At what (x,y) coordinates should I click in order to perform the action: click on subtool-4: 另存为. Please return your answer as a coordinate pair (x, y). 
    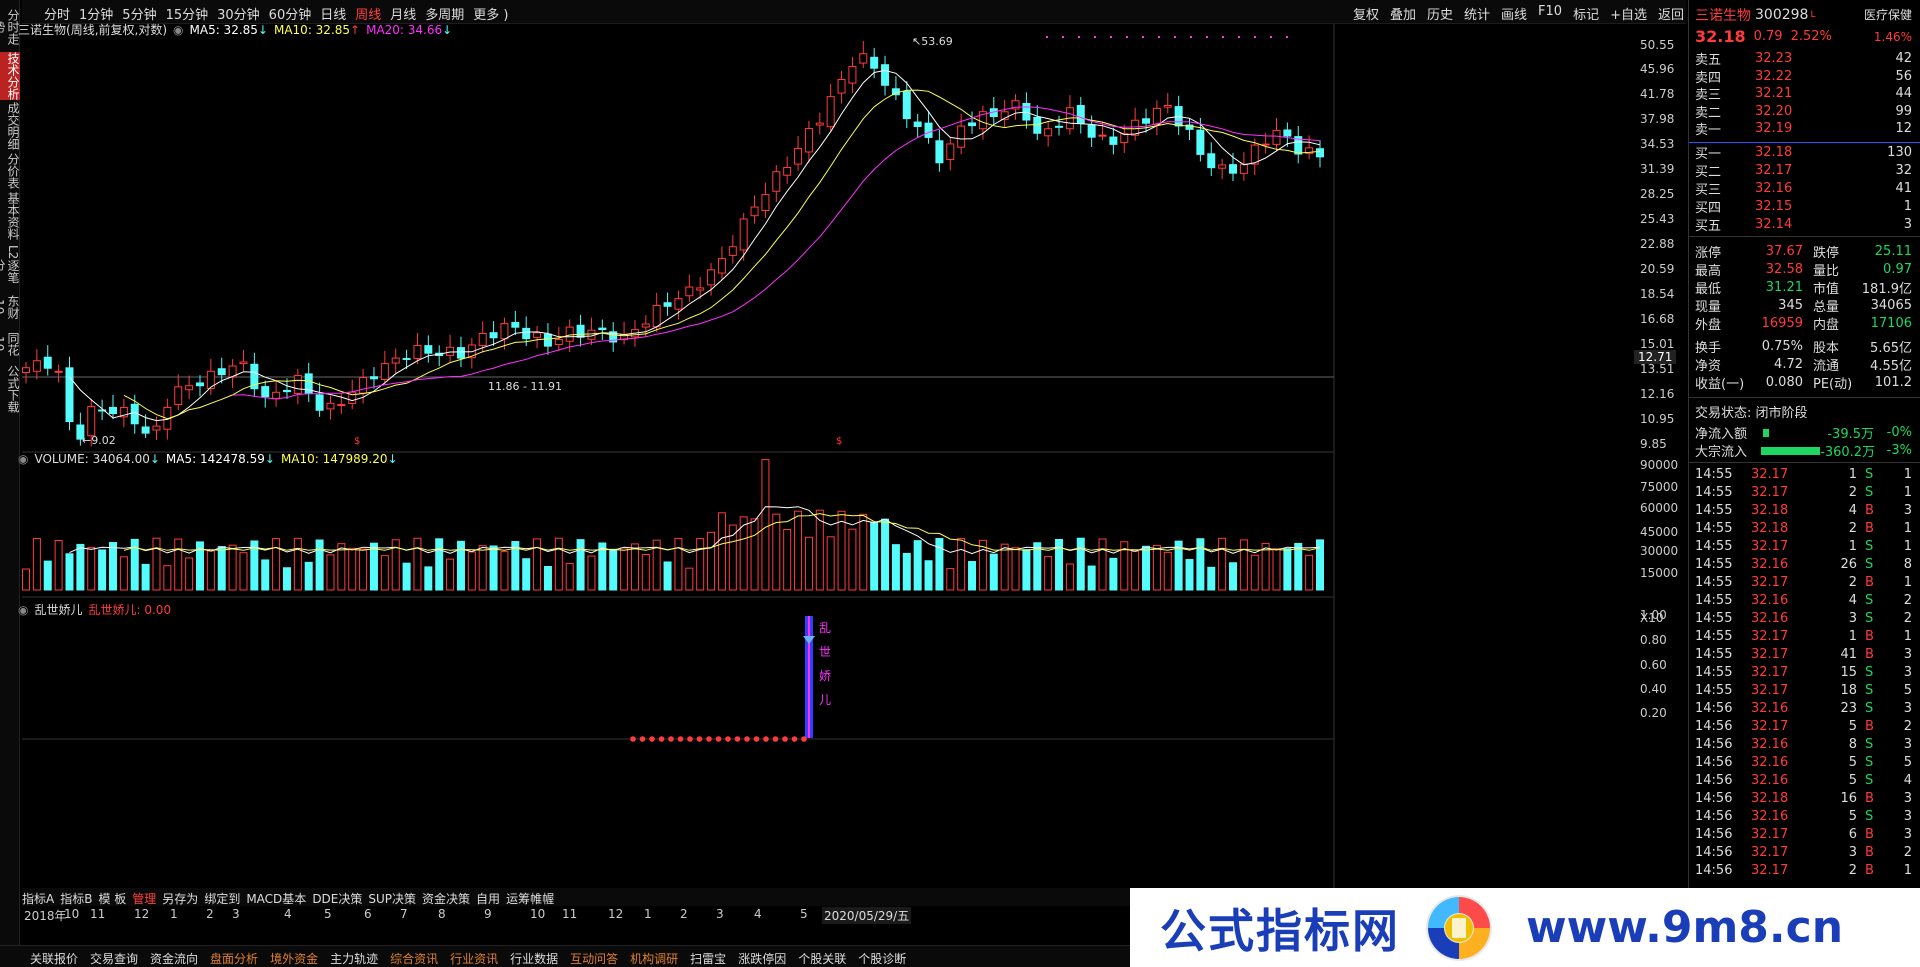
    Looking at the image, I should click on (180, 898).